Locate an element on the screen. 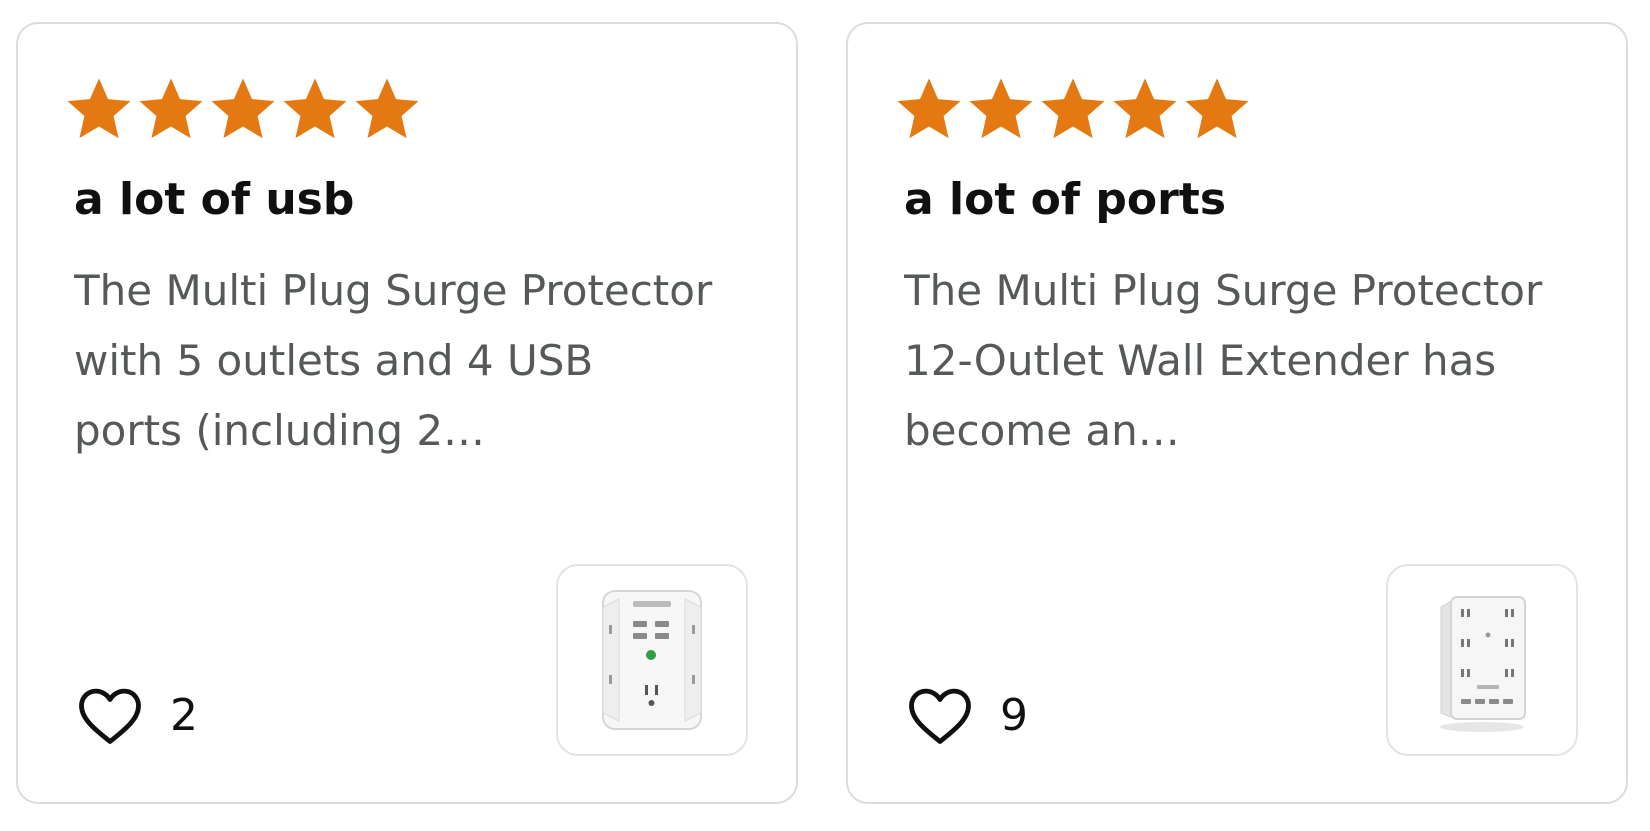 The width and height of the screenshot is (1650, 831). like-count: 2 is located at coordinates (184, 715).